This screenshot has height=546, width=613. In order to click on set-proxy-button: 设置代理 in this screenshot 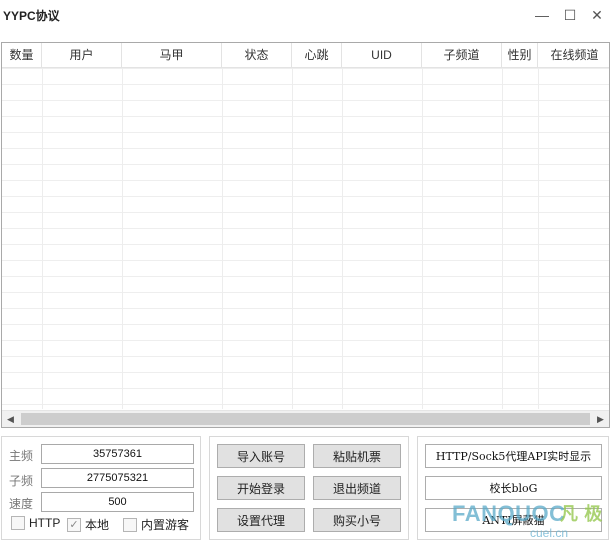, I will do `click(261, 520)`.